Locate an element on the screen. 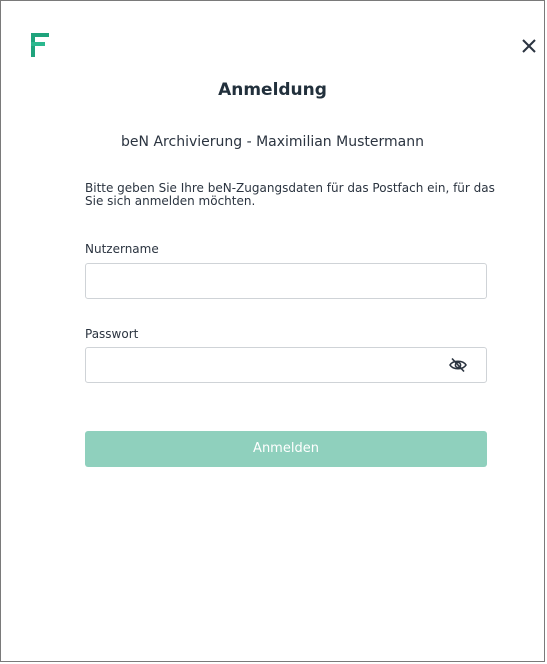 Image resolution: width=547 pixels, height=664 pixels. username-input is located at coordinates (286, 281).